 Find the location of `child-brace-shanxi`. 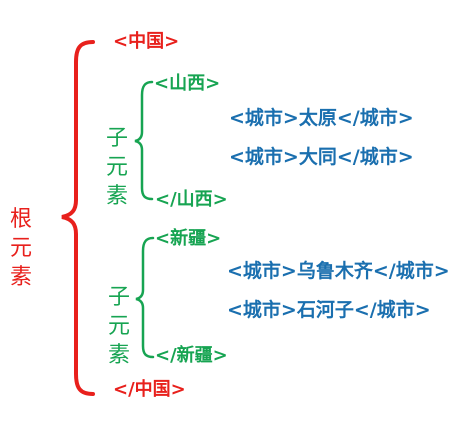

child-brace-shanxi is located at coordinates (144, 140).